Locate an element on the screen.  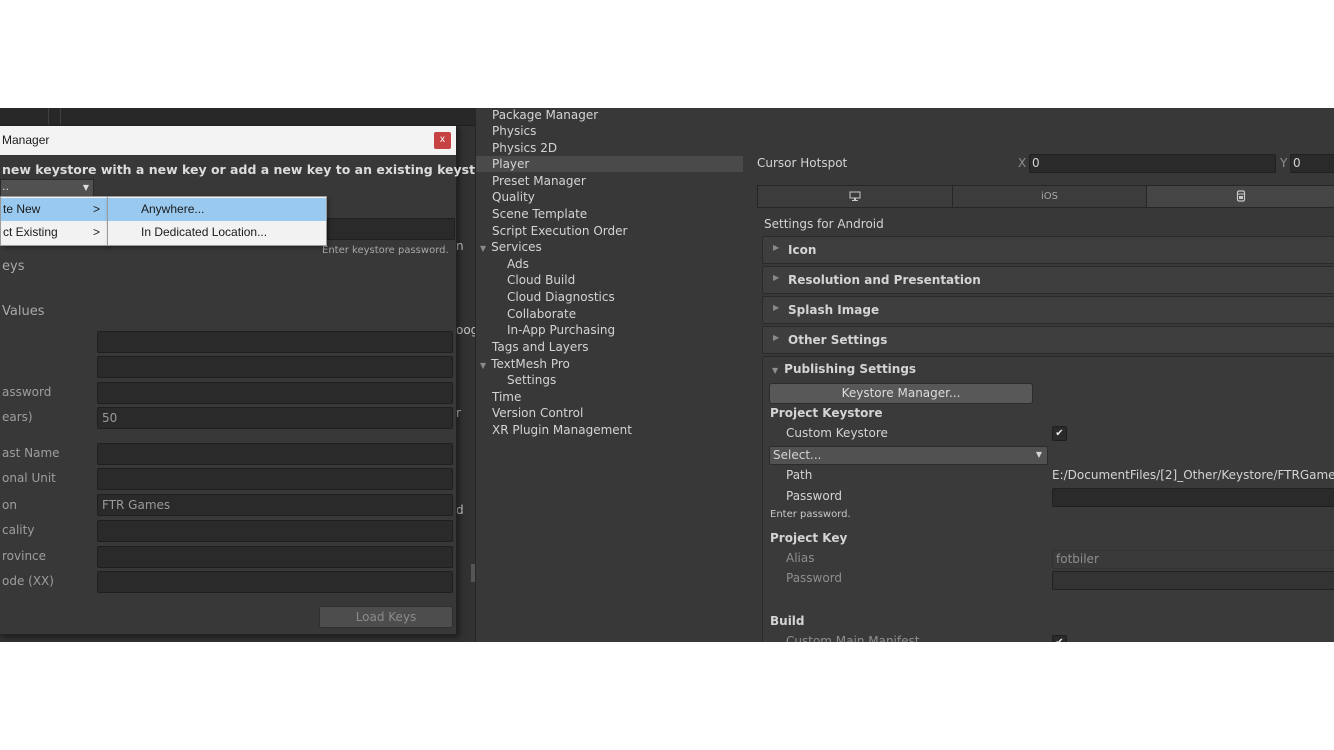
ps-item-xr-plugin-management: XR Plugin Management is located at coordinates (562, 430).